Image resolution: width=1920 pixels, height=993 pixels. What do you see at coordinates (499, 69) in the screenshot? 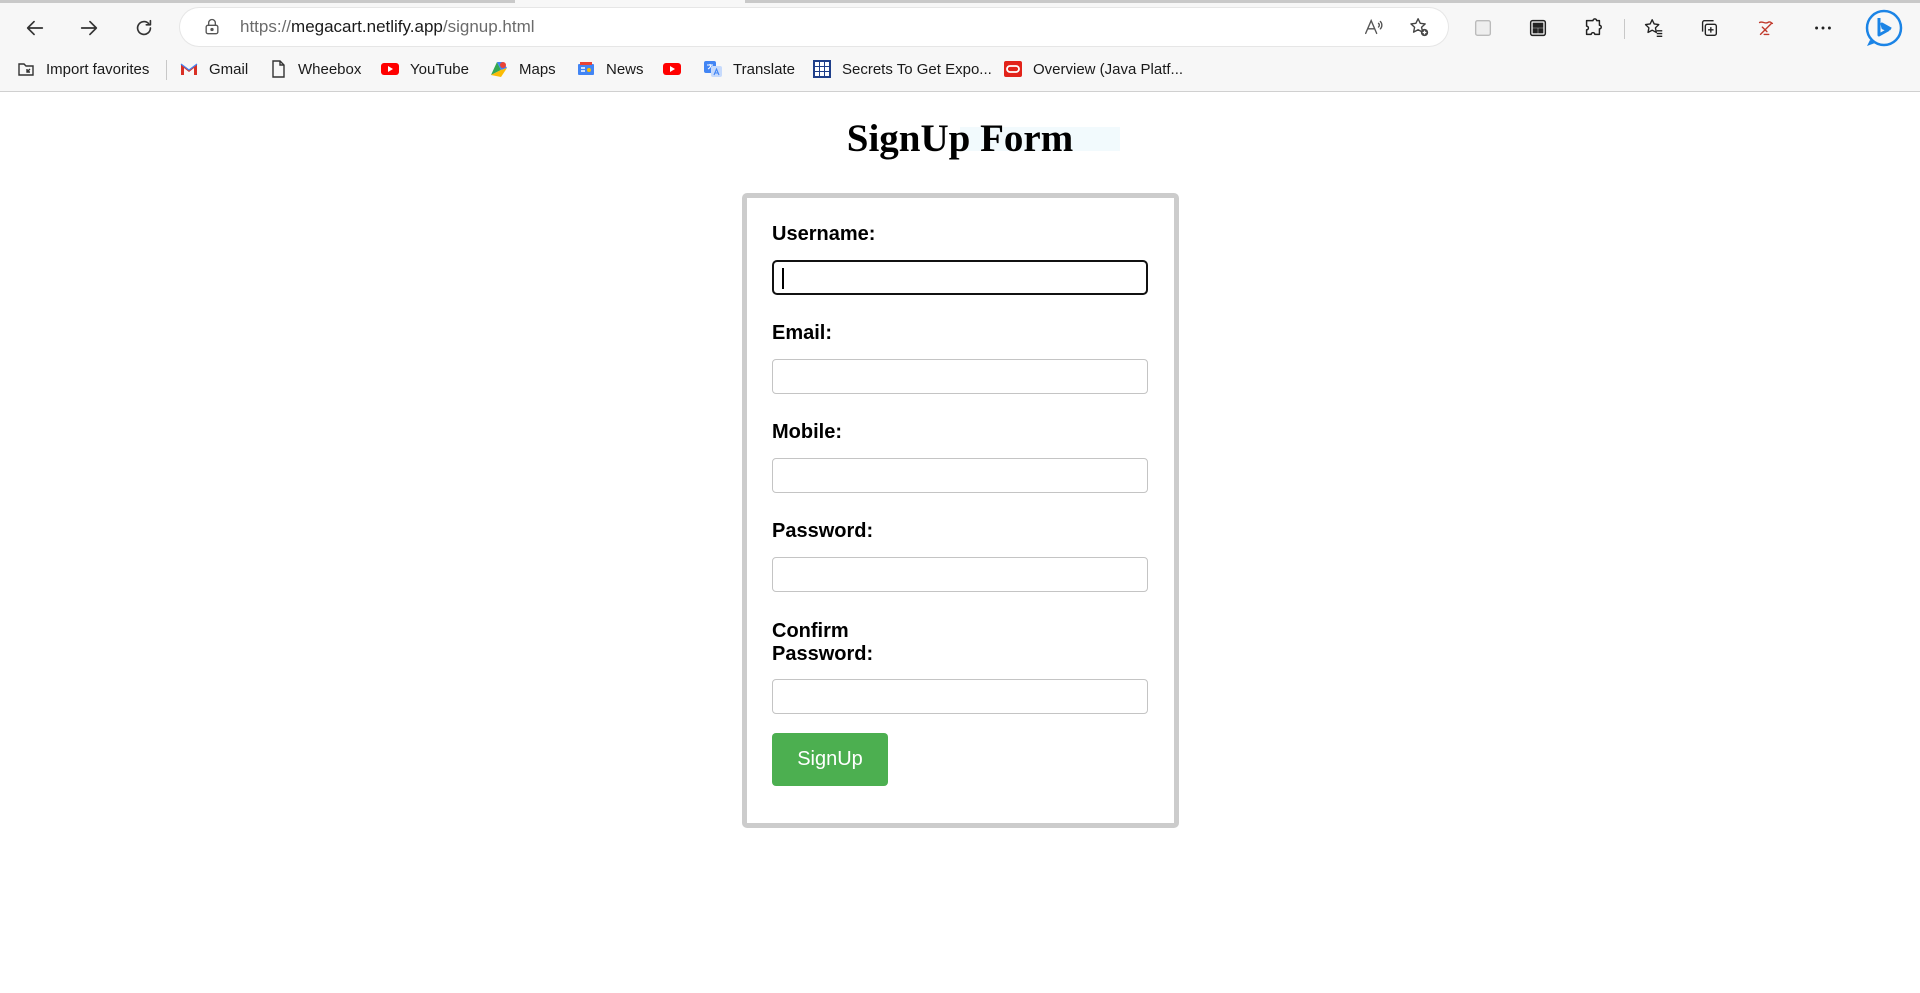
I see `maps-icon` at bounding box center [499, 69].